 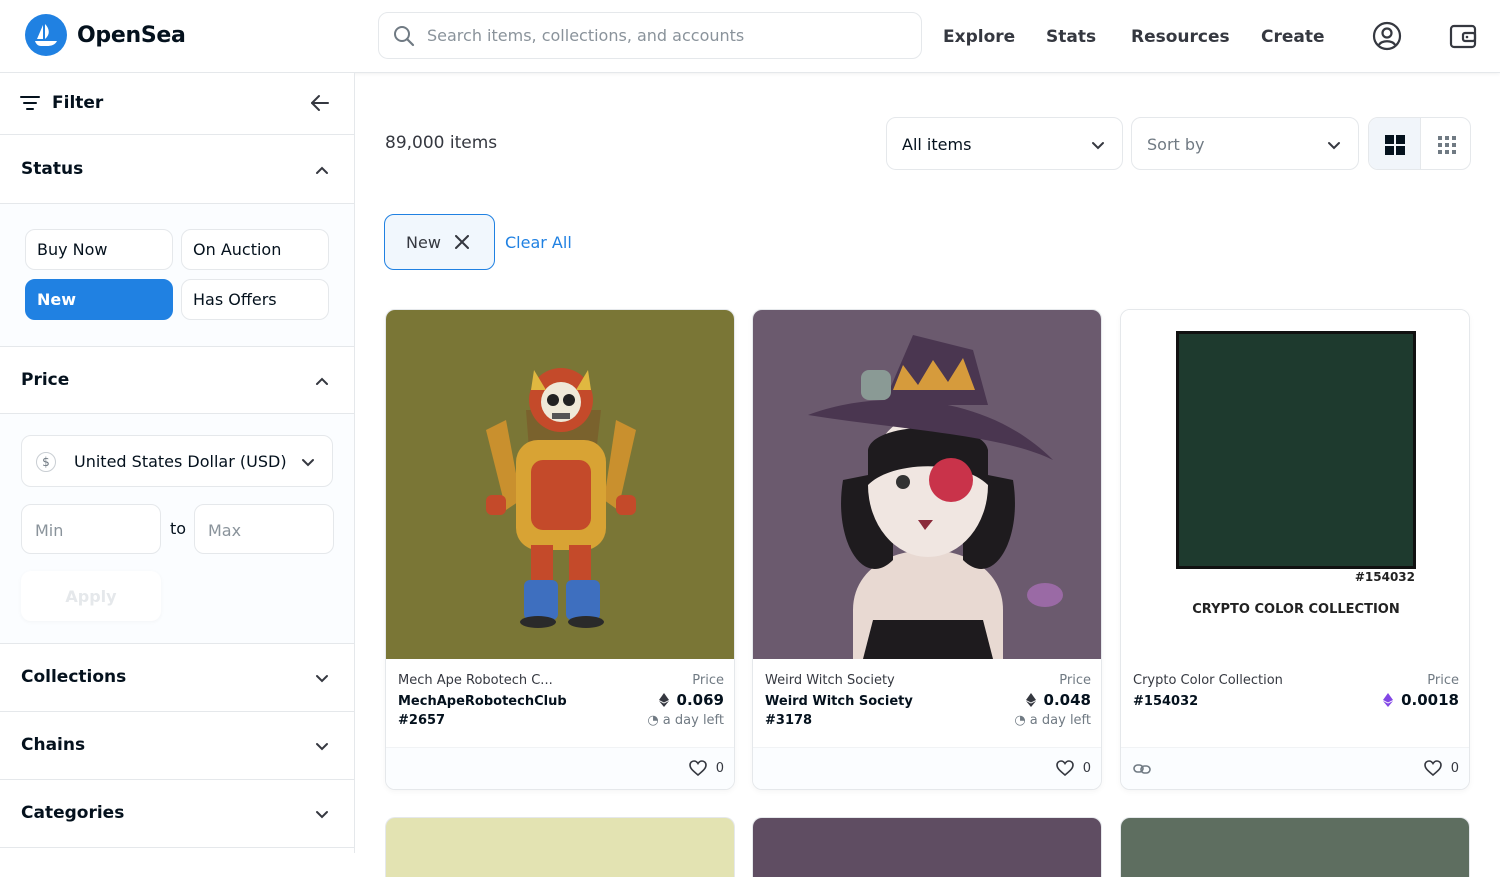 I want to click on categories-section-header: Categories, so click(x=177, y=814).